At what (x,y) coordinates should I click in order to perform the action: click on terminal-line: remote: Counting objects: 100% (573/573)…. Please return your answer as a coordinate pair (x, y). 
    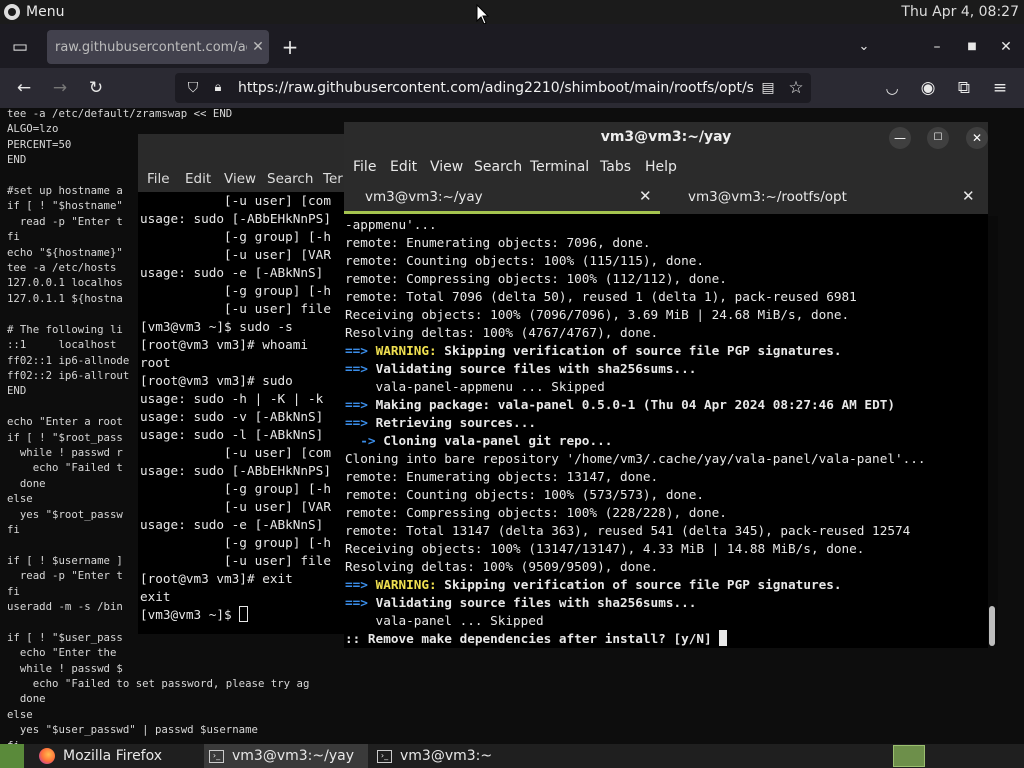
    Looking at the image, I should click on (525, 494).